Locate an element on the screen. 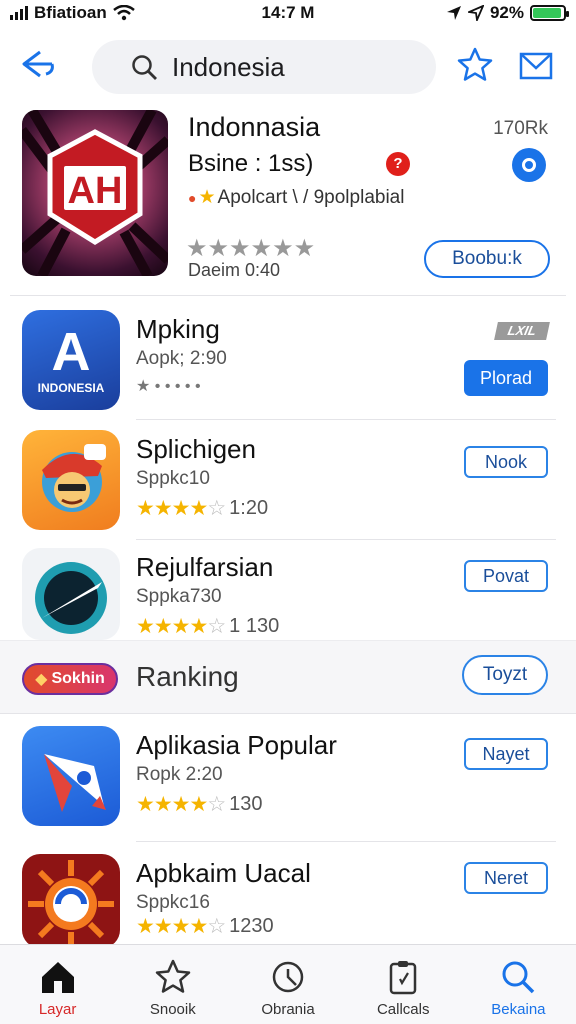 This screenshot has width=576, height=1024. app-subtitle: Aopk; 2:90 is located at coordinates (181, 358).